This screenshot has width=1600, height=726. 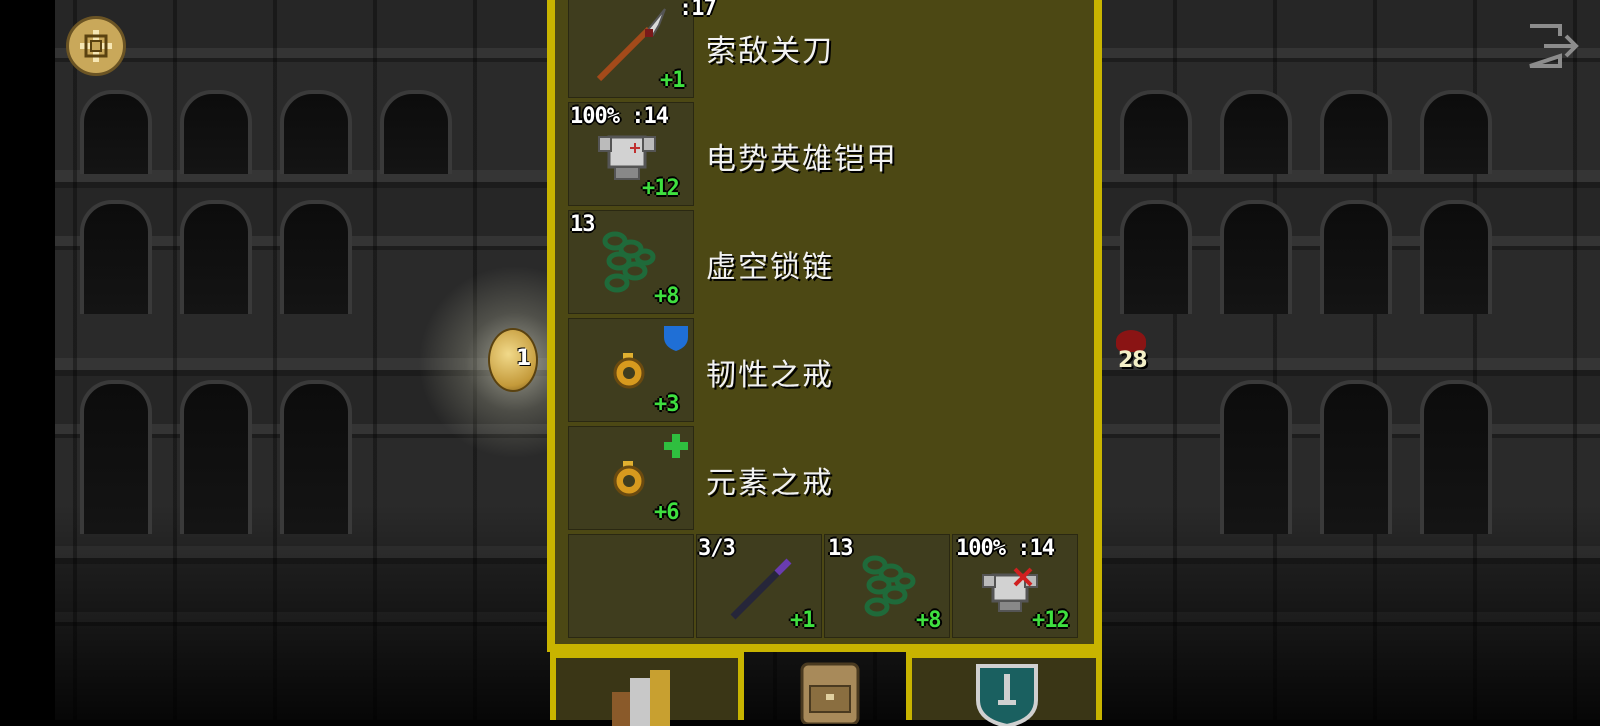 What do you see at coordinates (770, 264) in the screenshot?
I see `item-name: 虚空锁链` at bounding box center [770, 264].